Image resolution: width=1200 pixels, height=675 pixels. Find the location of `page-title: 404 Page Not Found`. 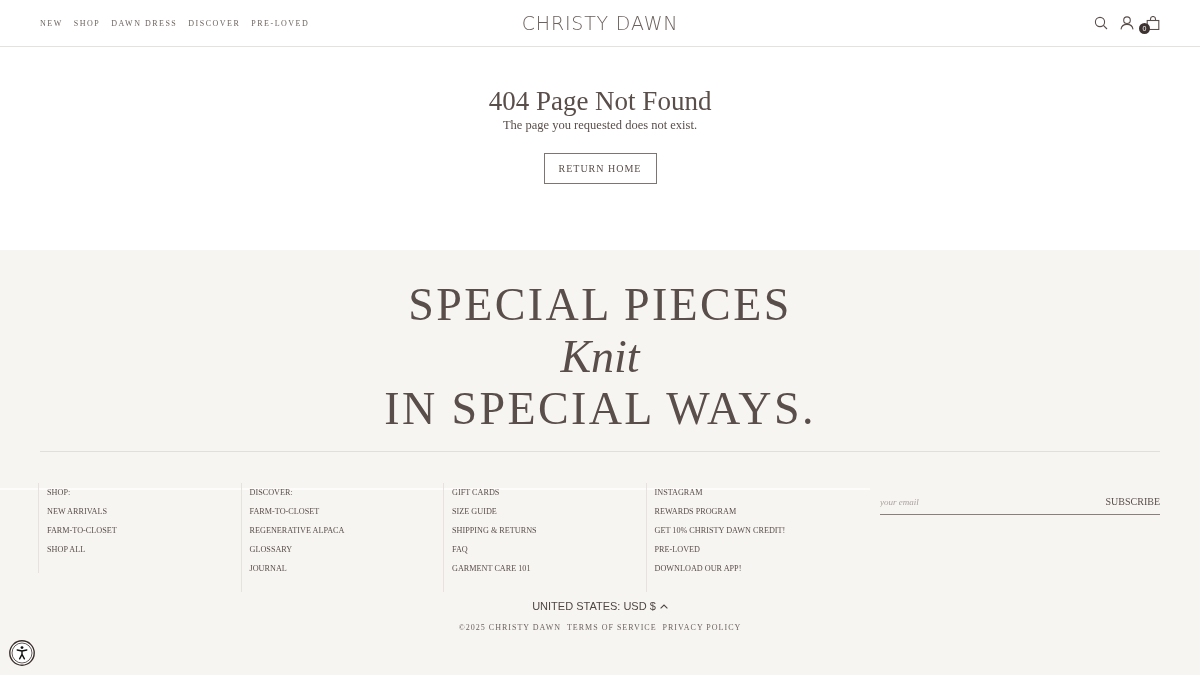

page-title: 404 Page Not Found is located at coordinates (600, 101).